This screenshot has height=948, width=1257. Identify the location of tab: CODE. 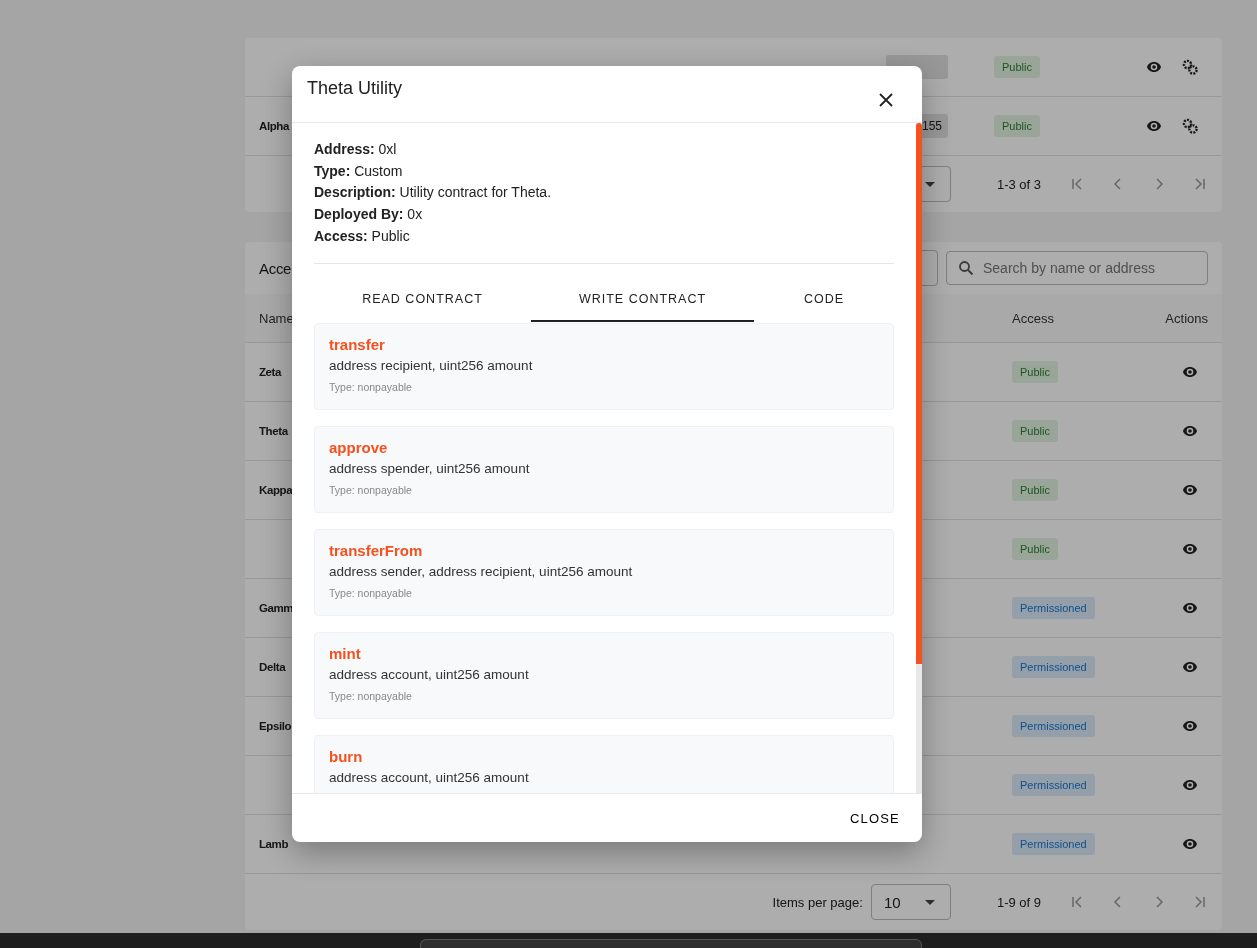
(824, 299).